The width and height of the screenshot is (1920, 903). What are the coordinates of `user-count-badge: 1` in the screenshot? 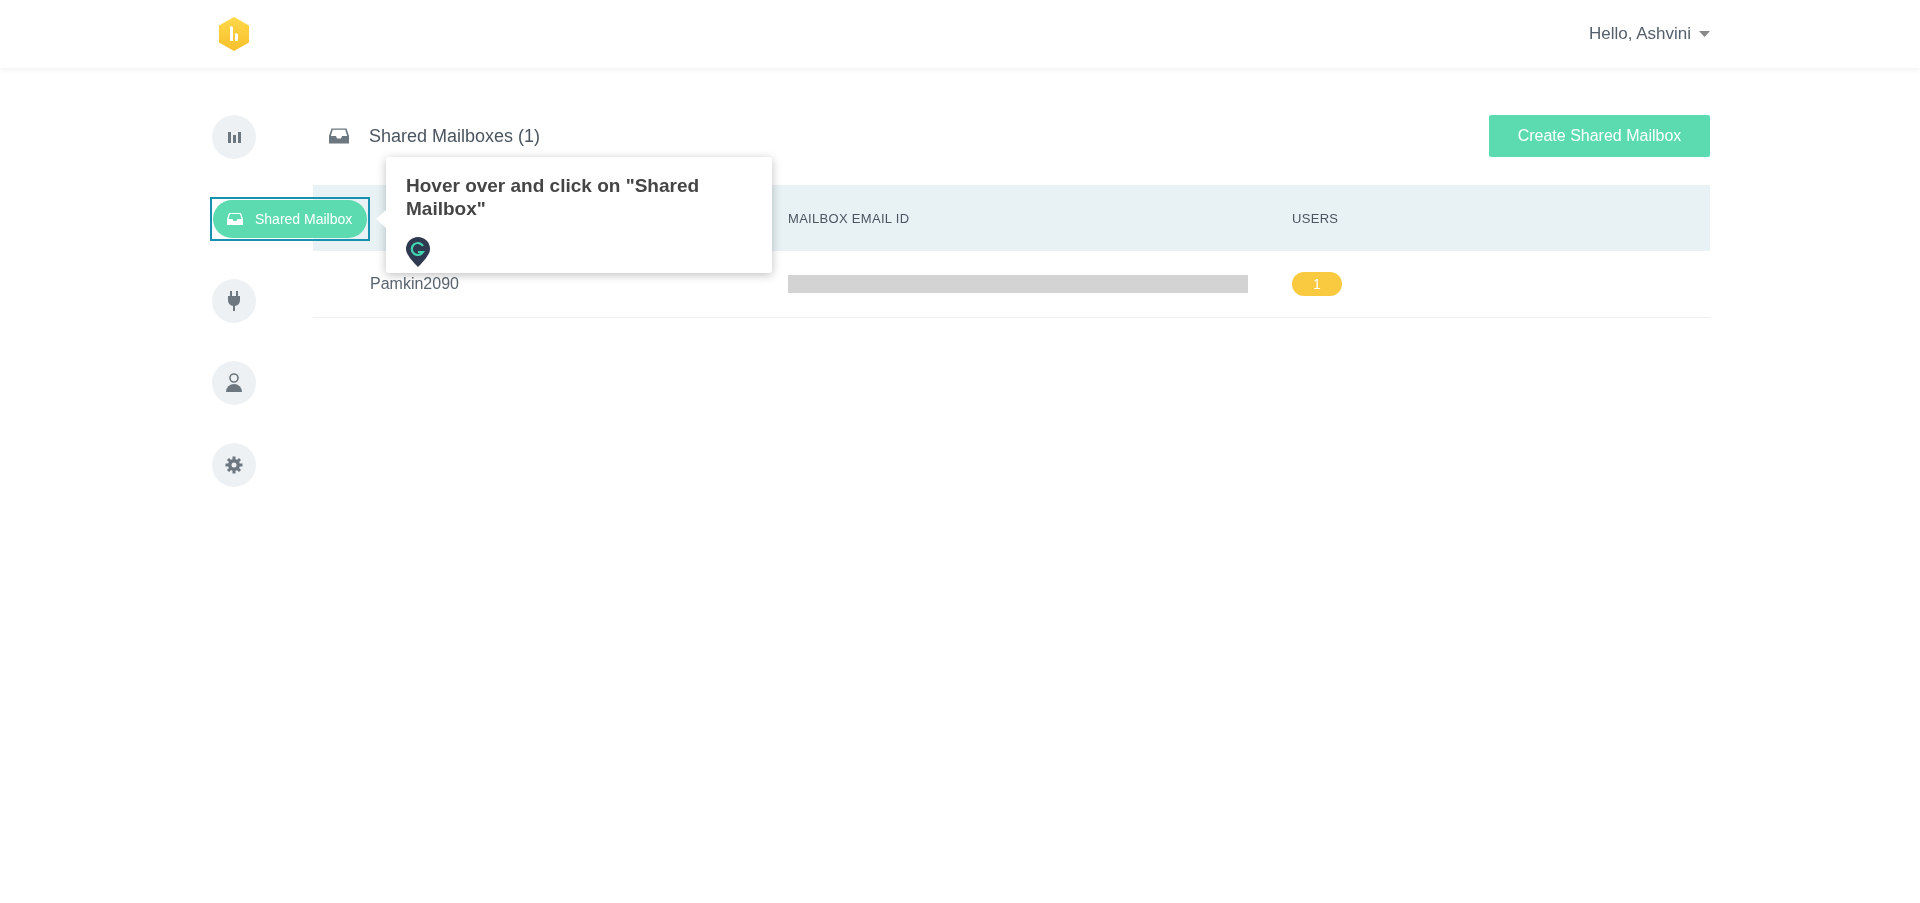 It's located at (1317, 284).